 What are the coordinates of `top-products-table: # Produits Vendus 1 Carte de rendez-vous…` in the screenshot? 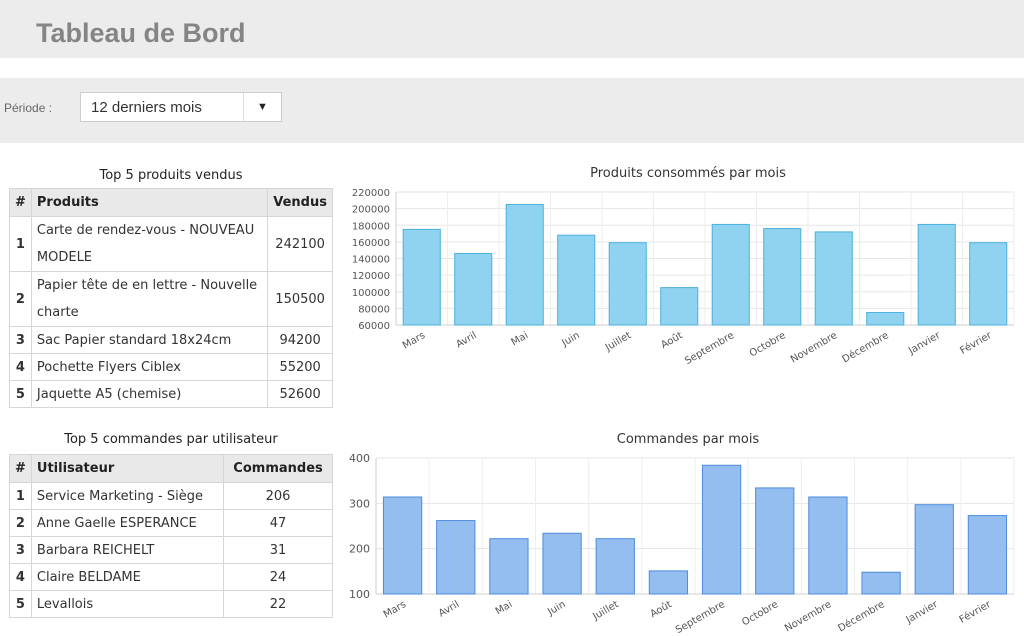 It's located at (171, 298).